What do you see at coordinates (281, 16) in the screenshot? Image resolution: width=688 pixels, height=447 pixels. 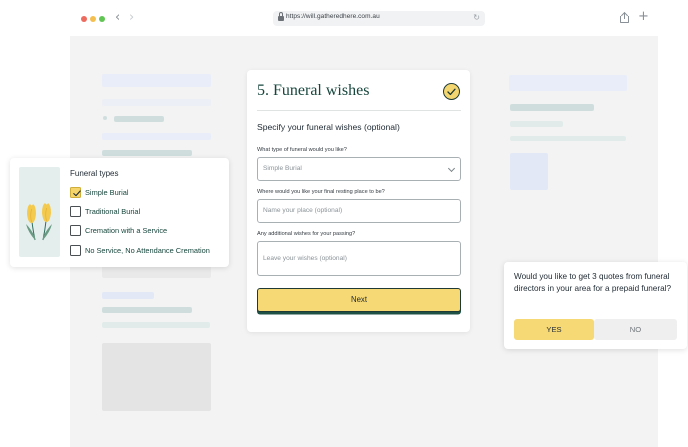 I see `lock-icon` at bounding box center [281, 16].